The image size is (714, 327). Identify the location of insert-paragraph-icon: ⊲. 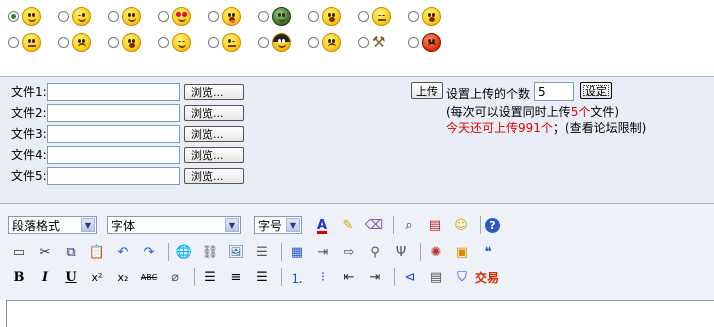
(410, 277).